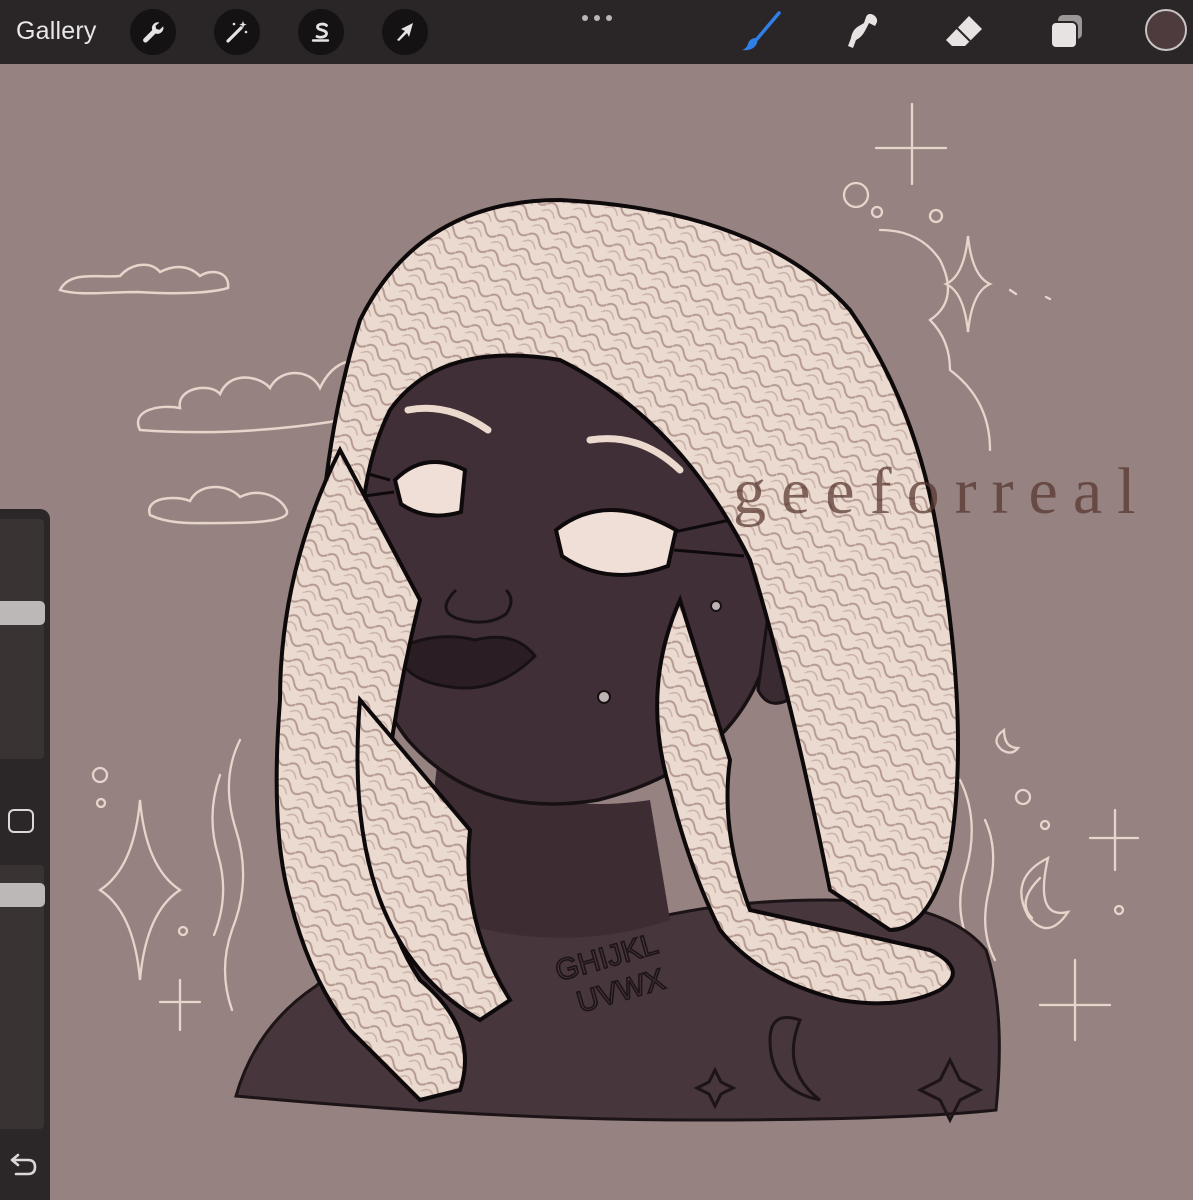  I want to click on smudge-icon, so click(863, 31).